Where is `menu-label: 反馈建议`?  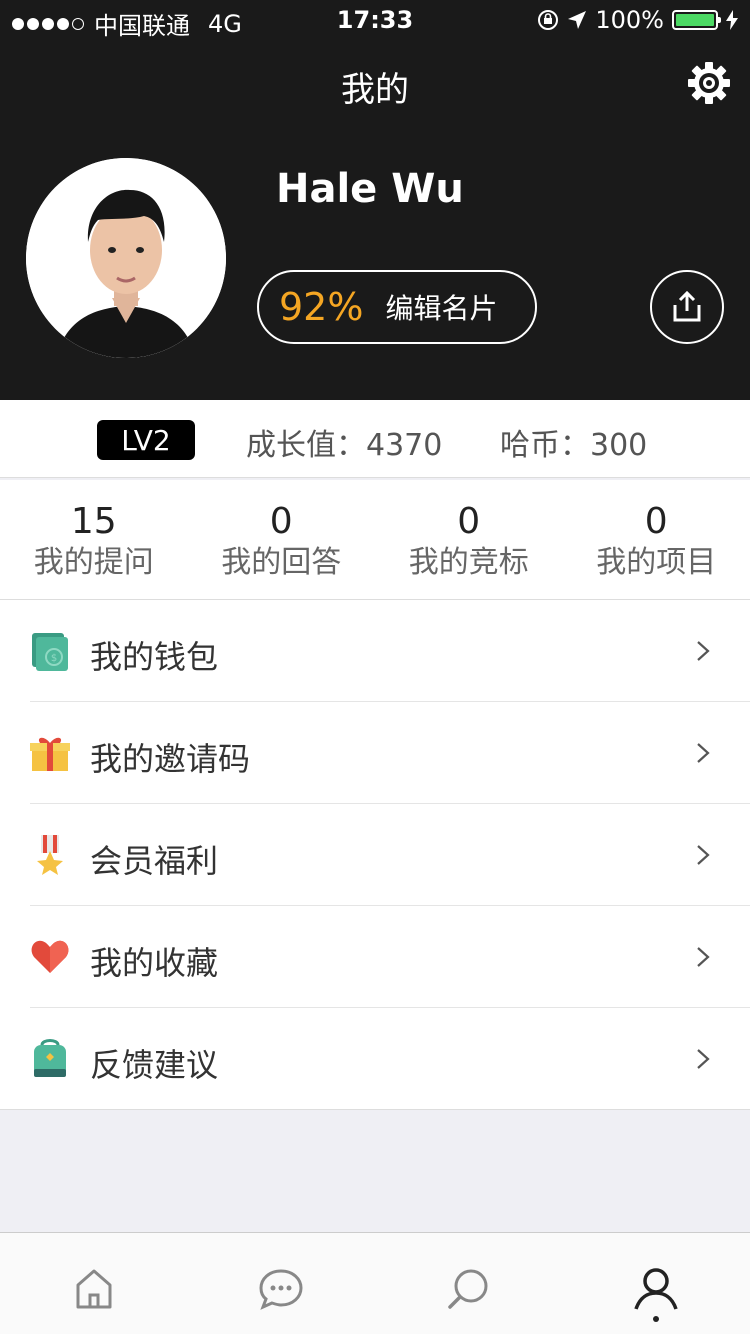 menu-label: 反馈建议 is located at coordinates (154, 1065).